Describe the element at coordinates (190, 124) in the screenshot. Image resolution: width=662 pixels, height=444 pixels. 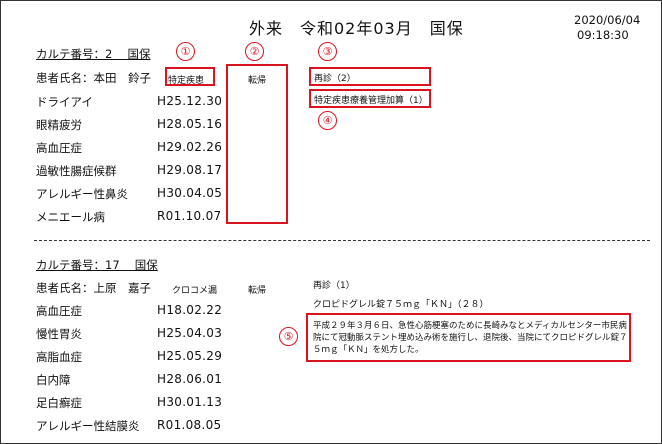
I see `disease-date: H28.05.16` at that location.